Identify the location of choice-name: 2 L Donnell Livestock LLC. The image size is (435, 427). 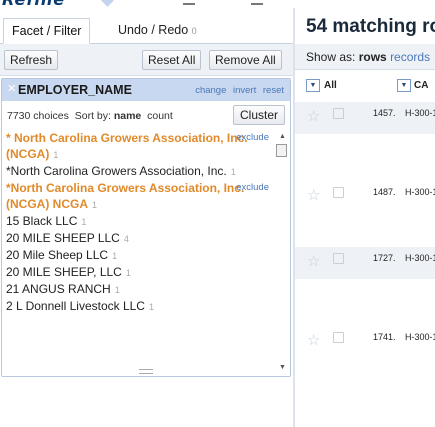
(75, 306).